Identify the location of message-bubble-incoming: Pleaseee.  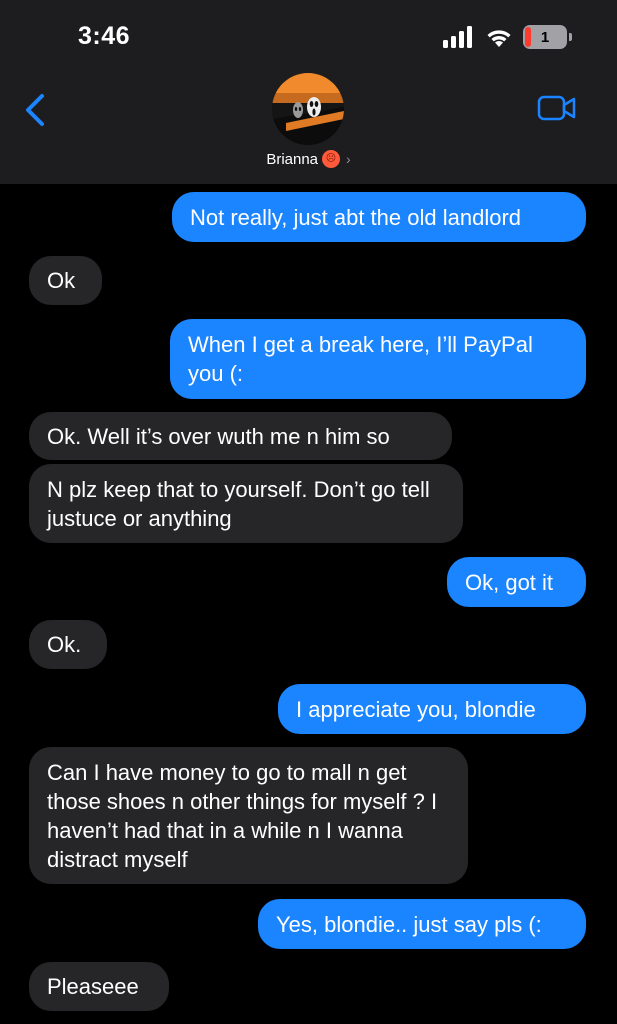
(93, 986).